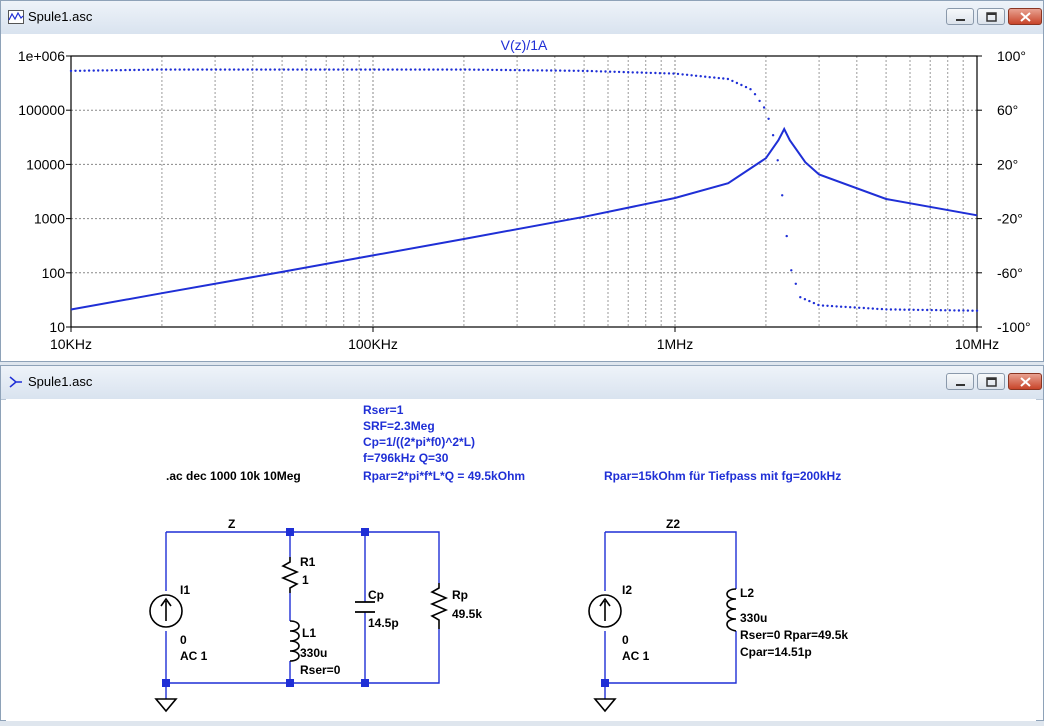 This screenshot has width=1044, height=726. Describe the element at coordinates (776, 652) in the screenshot. I see `l2-cpar: Cpar=14.51p` at that location.